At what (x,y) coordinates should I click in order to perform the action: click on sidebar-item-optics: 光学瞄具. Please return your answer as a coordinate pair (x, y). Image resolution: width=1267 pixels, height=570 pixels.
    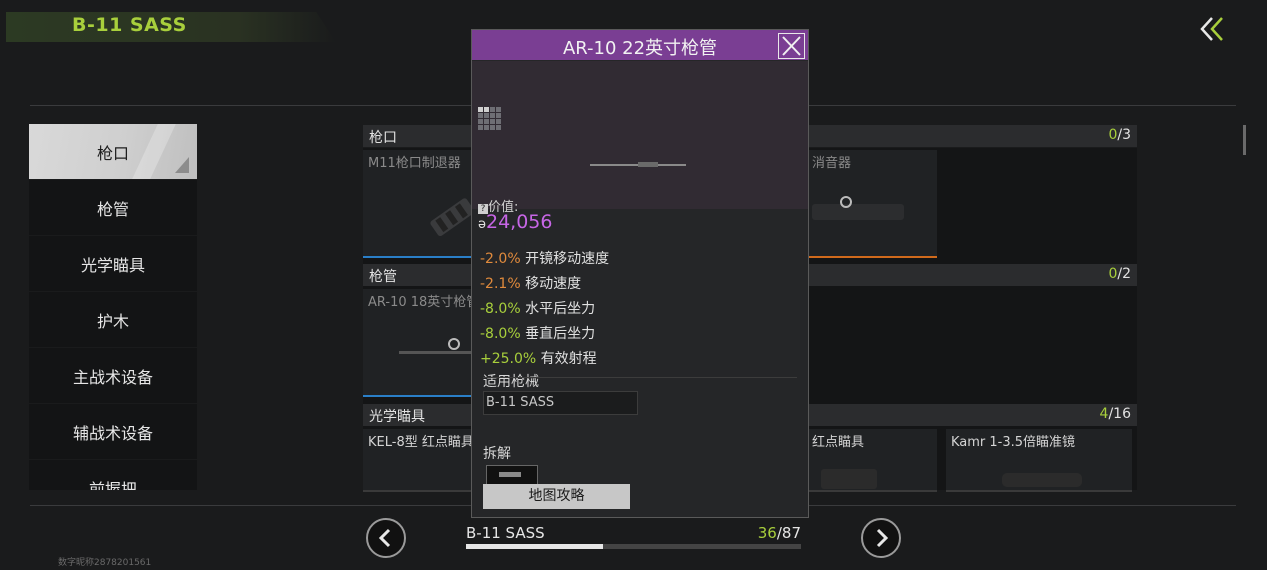
    Looking at the image, I should click on (113, 263).